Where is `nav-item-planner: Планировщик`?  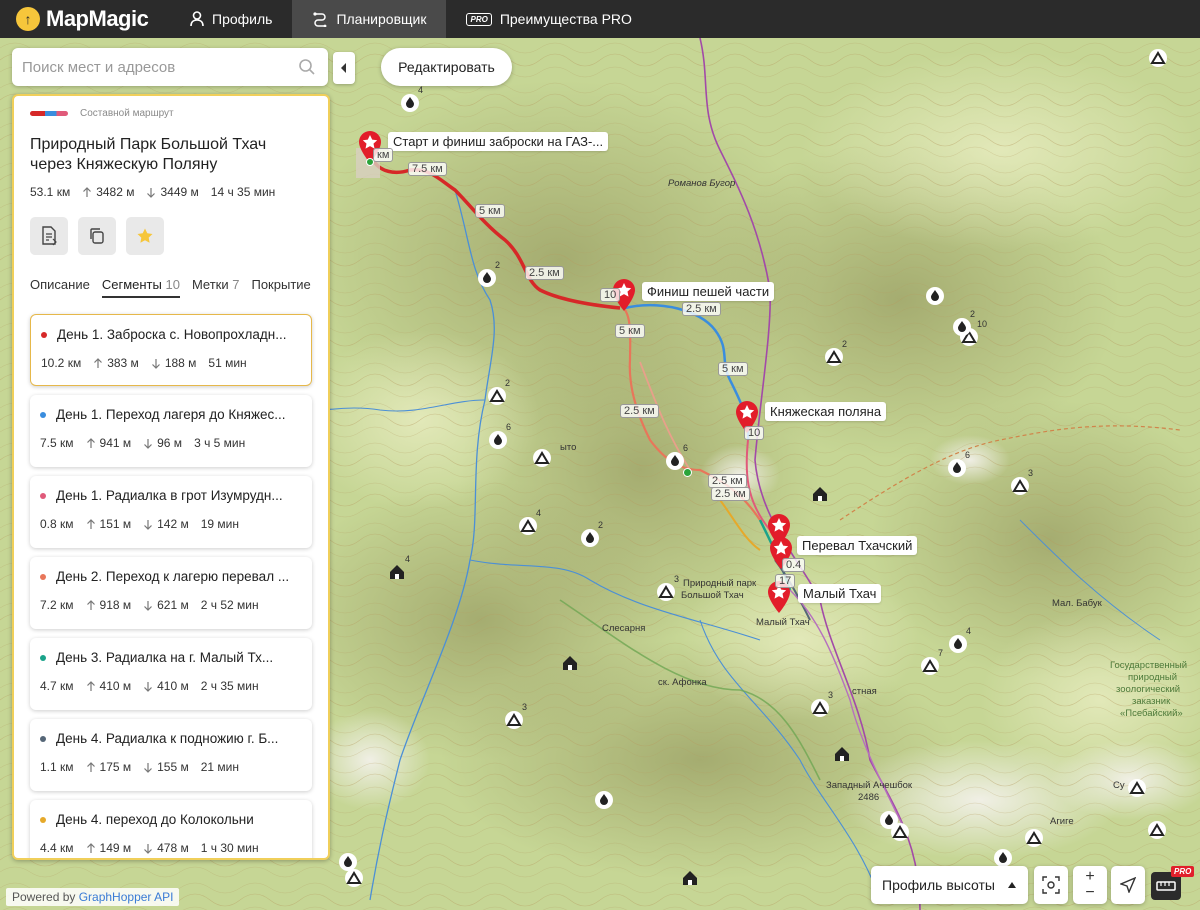 nav-item-planner: Планировщик is located at coordinates (369, 19).